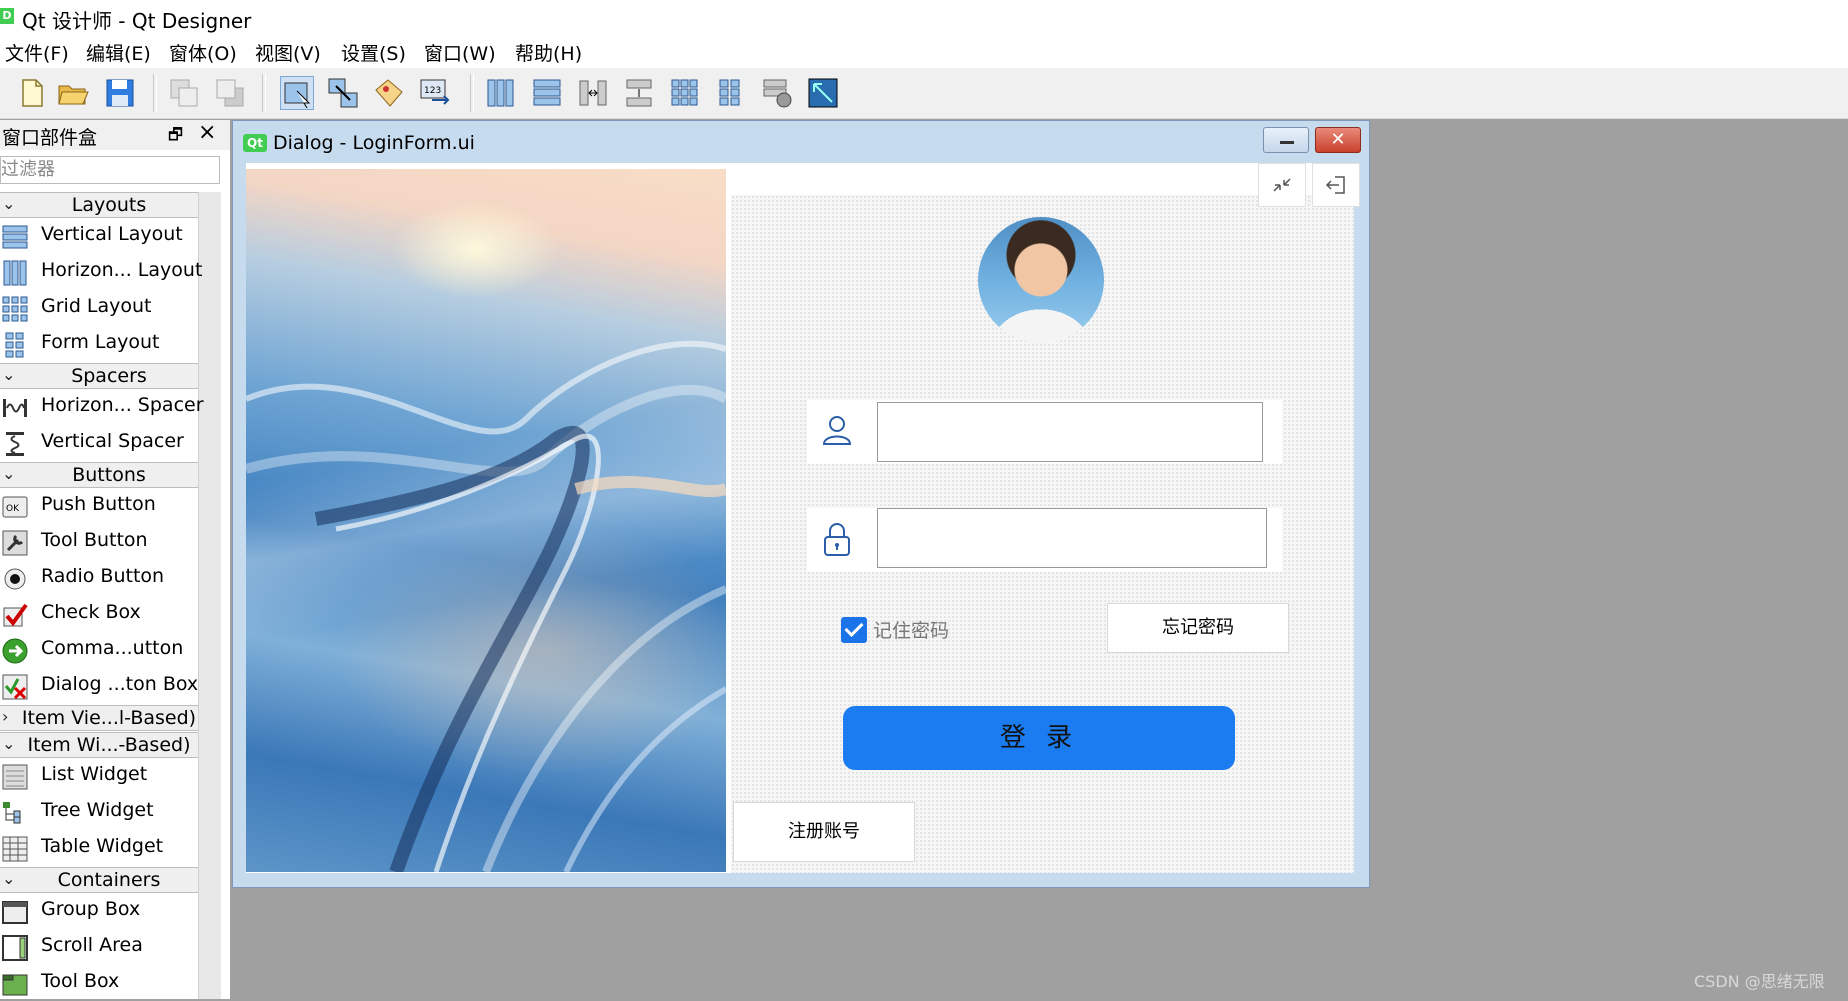  I want to click on menu-settings: 设置(S), so click(373, 52).